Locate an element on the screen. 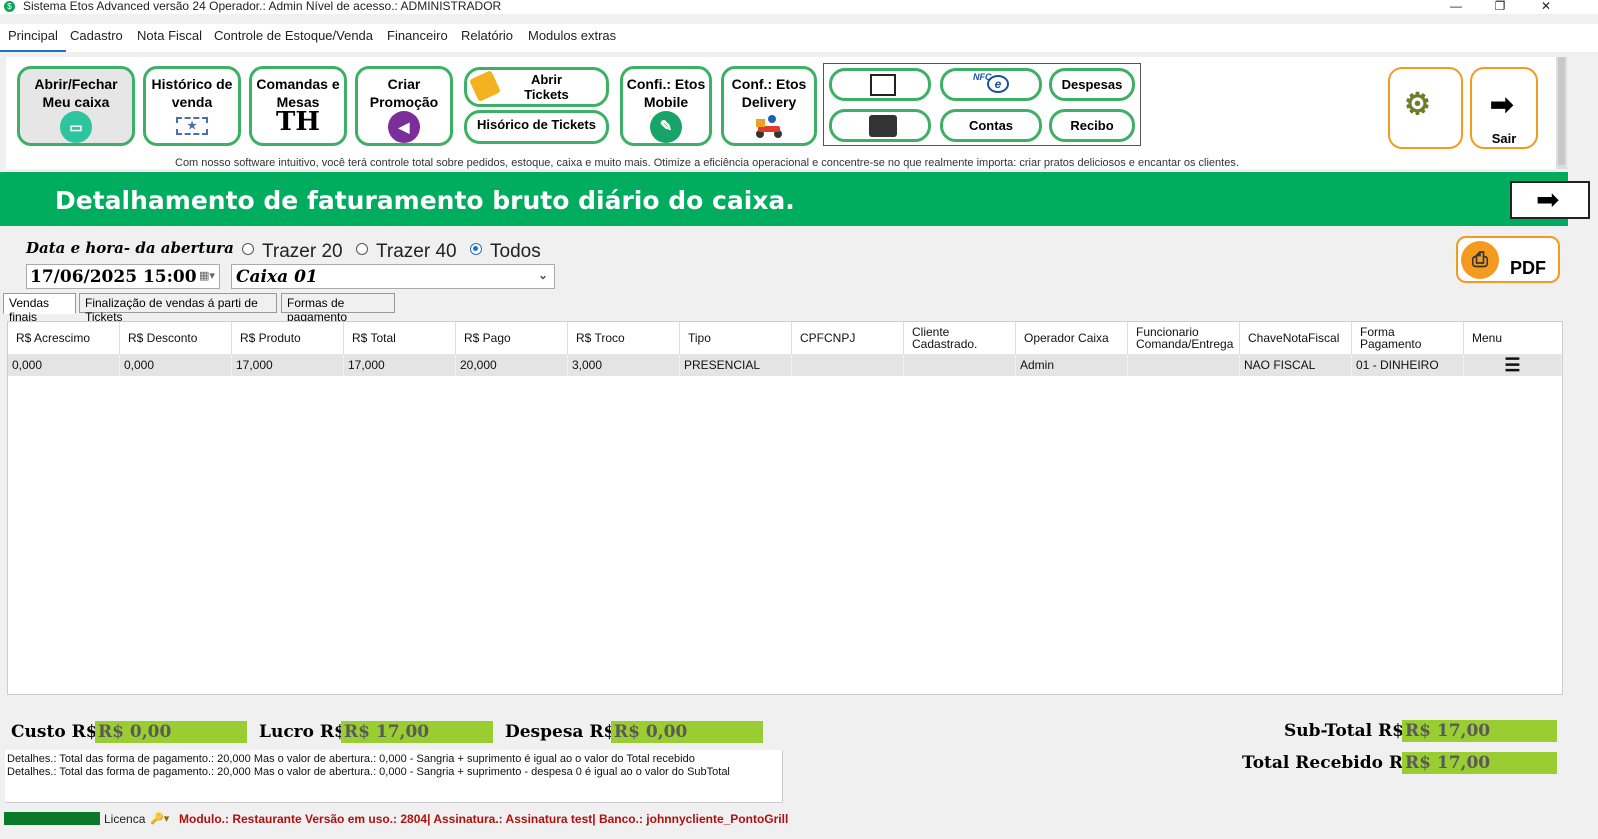 This screenshot has height=839, width=1598. column-header: Operador Caixa is located at coordinates (1072, 338).